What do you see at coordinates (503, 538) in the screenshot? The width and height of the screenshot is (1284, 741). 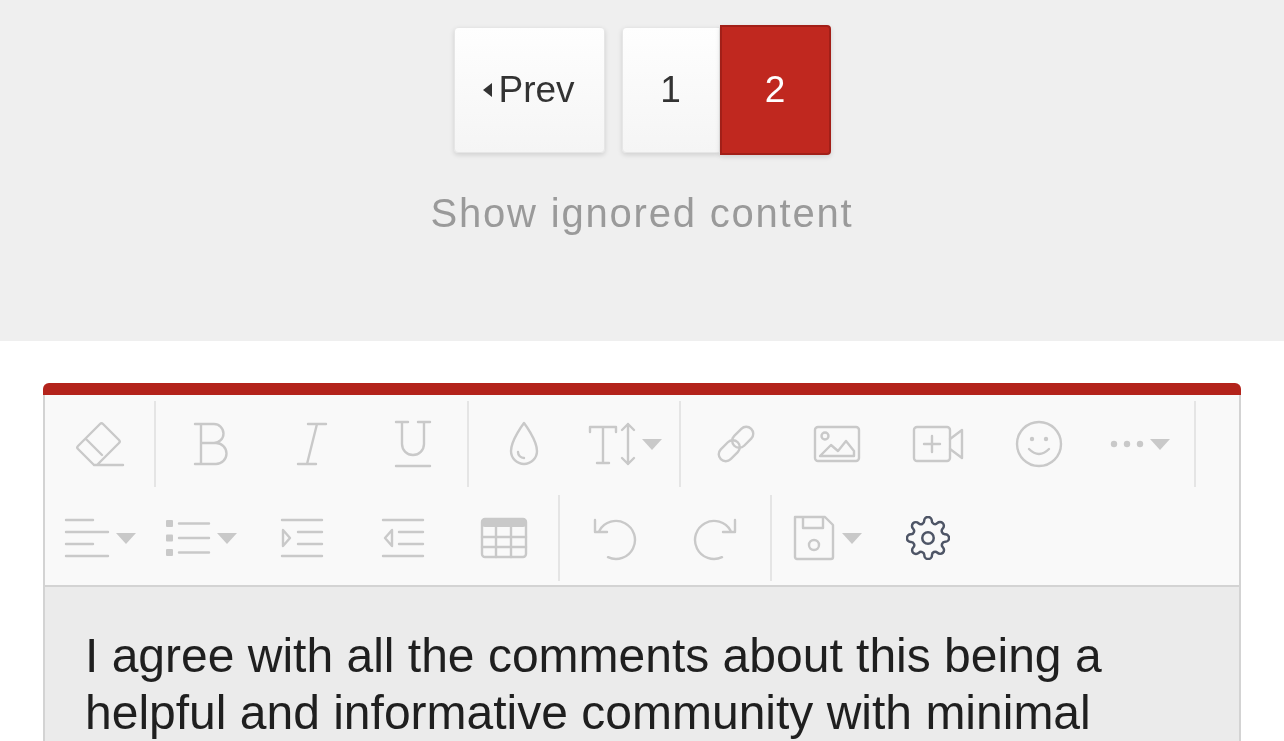 I see `table-icon` at bounding box center [503, 538].